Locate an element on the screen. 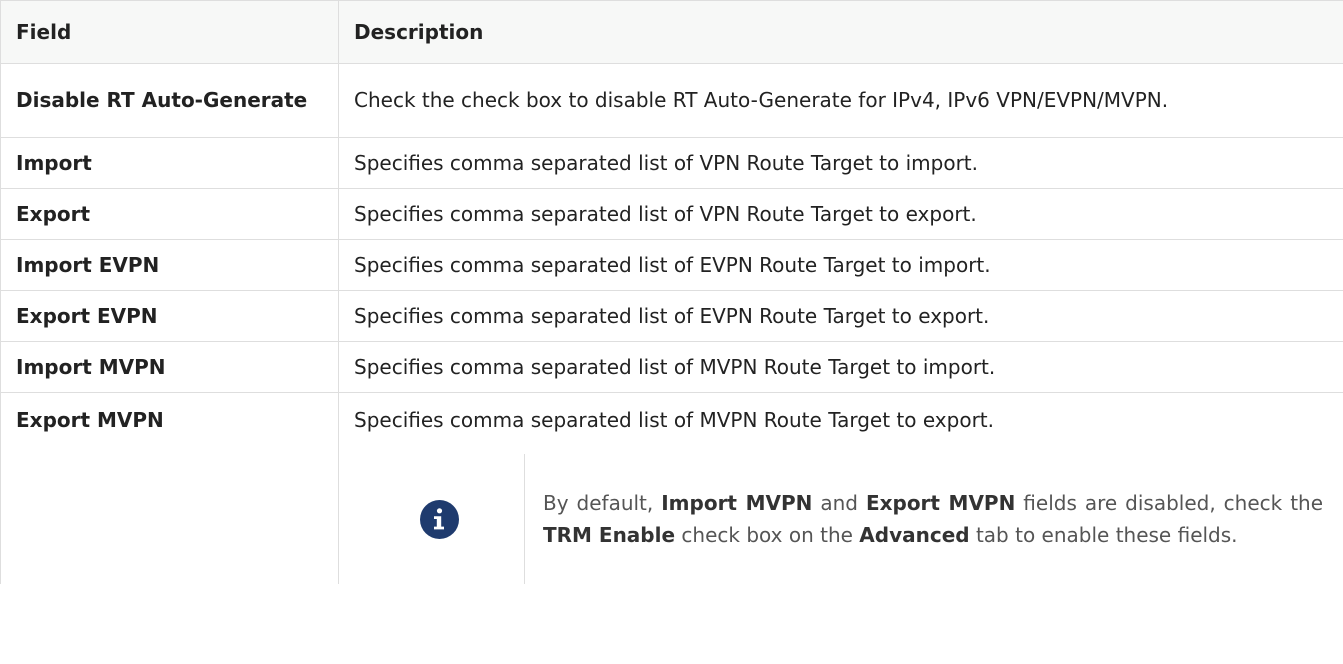 The image size is (1343, 664). note-text-part: fields are disabled, check the is located at coordinates (1169, 503).